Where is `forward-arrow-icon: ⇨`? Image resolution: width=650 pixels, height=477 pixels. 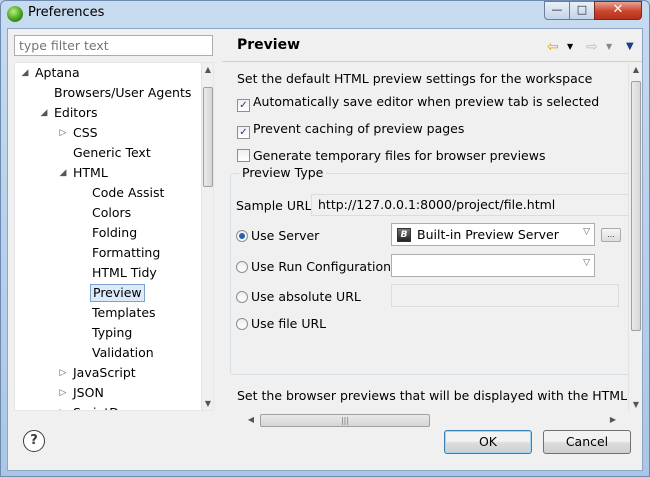
forward-arrow-icon: ⇨ is located at coordinates (592, 47).